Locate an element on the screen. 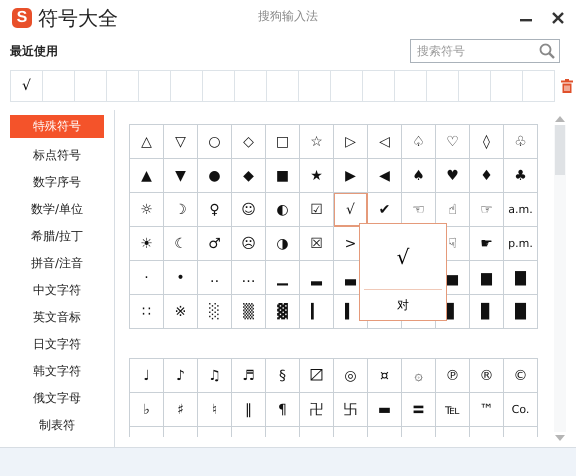 This screenshot has height=476, width=576. symbol-cell: █ is located at coordinates (521, 312).